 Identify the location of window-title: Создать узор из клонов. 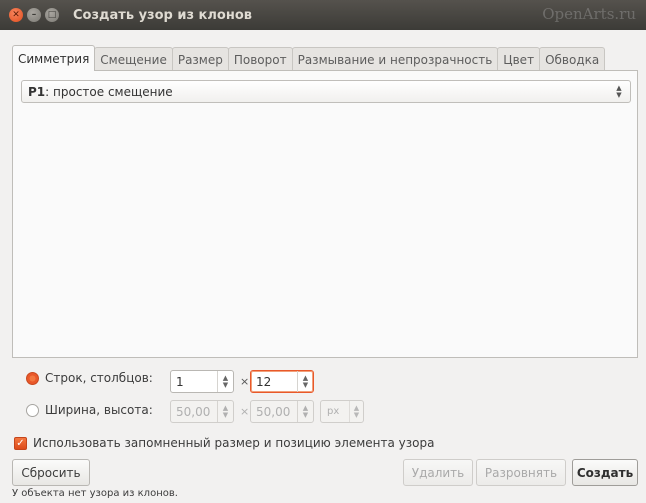
(162, 15).